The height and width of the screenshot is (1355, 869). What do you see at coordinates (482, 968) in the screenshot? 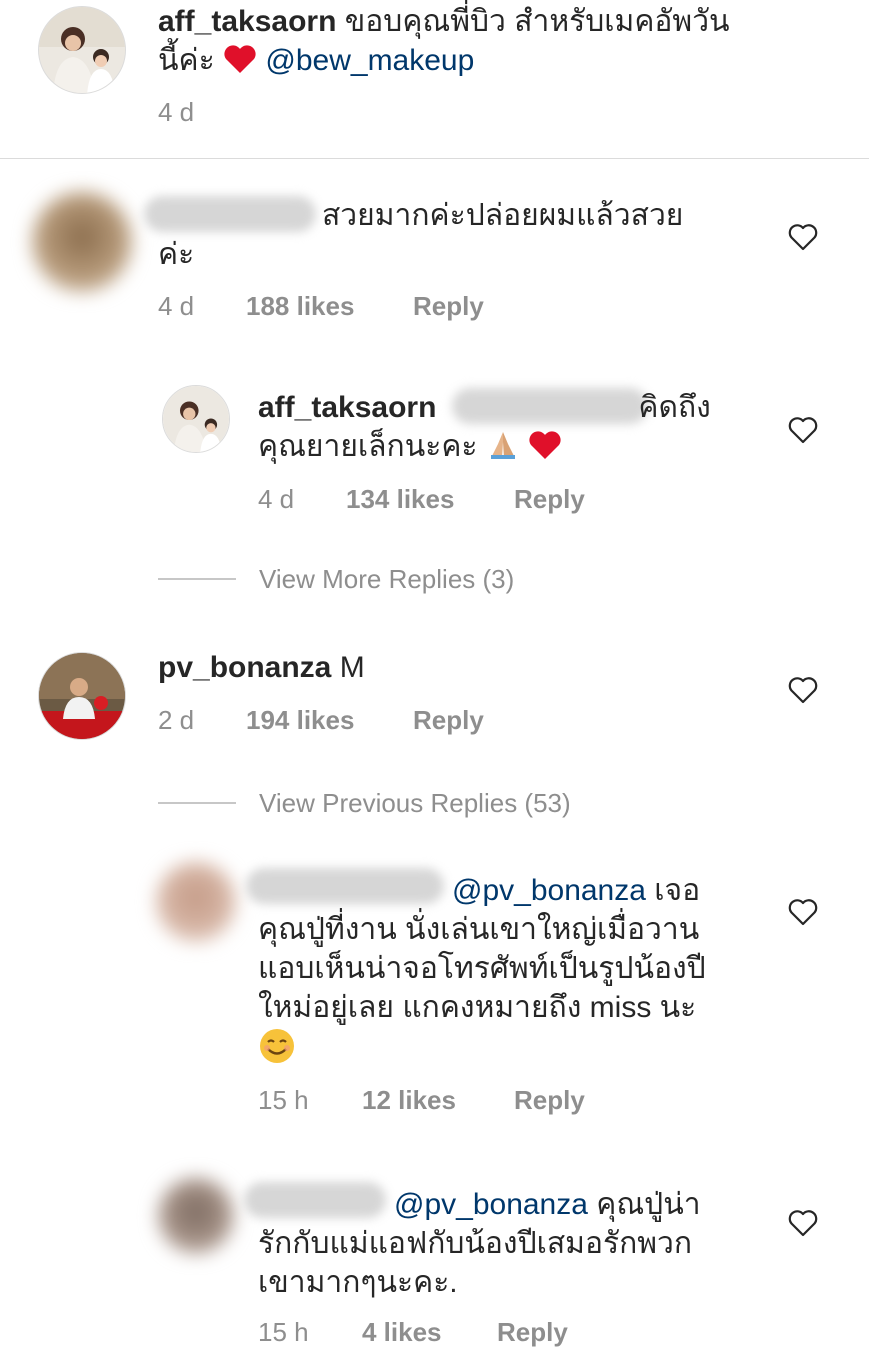
I see `reply2-text-line3: แอบเห็นน่าจอโทรศัพท์เป็นรูปน้องปี` at bounding box center [482, 968].